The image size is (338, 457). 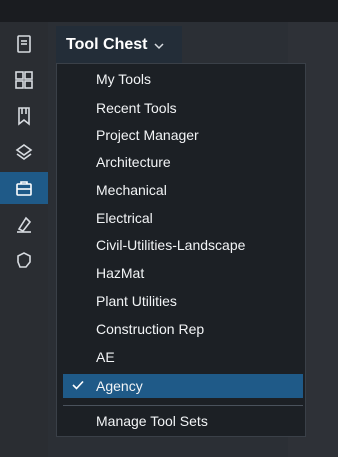 I want to click on manage-tool-sets-item: Manage Tool Sets, so click(x=183, y=421).